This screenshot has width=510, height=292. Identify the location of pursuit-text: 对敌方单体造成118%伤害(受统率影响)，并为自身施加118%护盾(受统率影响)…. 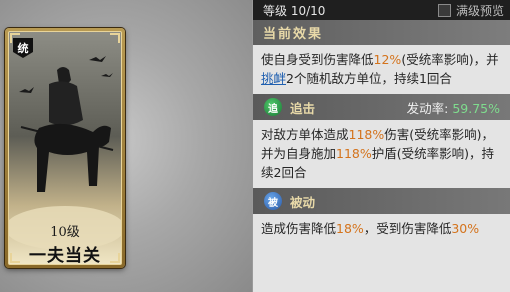
(378, 153).